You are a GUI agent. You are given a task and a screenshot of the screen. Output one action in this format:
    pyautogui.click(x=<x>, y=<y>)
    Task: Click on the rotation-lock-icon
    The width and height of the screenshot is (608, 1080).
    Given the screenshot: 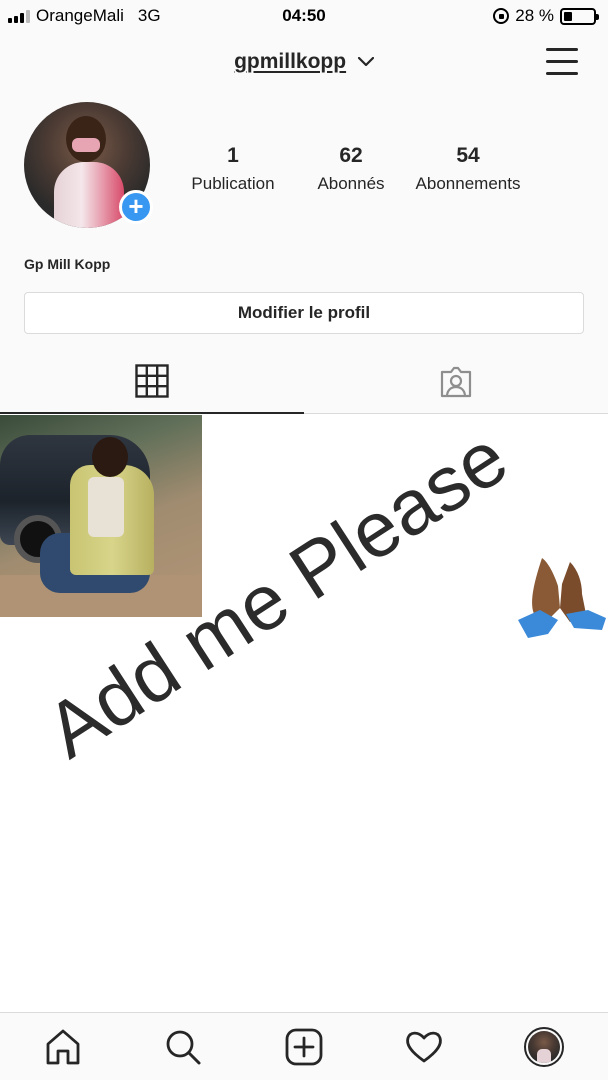 What is the action you would take?
    pyautogui.click(x=501, y=16)
    